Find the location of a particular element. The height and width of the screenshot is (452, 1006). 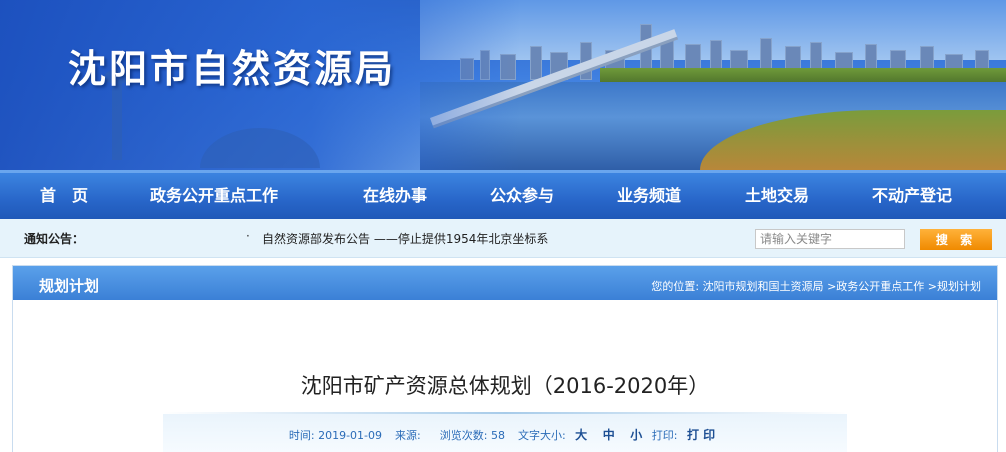

meta-views-value: 58 is located at coordinates (497, 435).